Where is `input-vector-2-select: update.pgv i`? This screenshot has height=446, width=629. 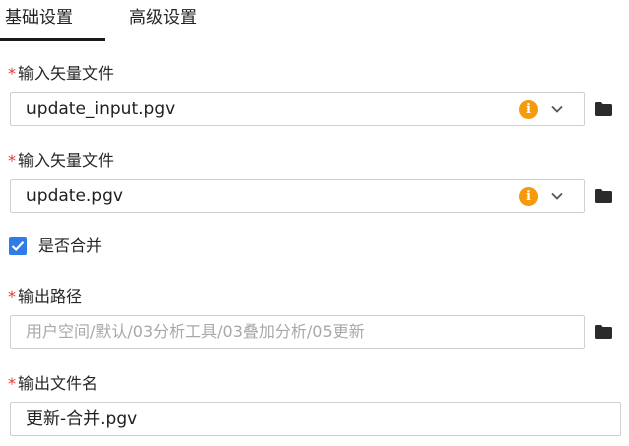 input-vector-2-select: update.pgv i is located at coordinates (297, 196).